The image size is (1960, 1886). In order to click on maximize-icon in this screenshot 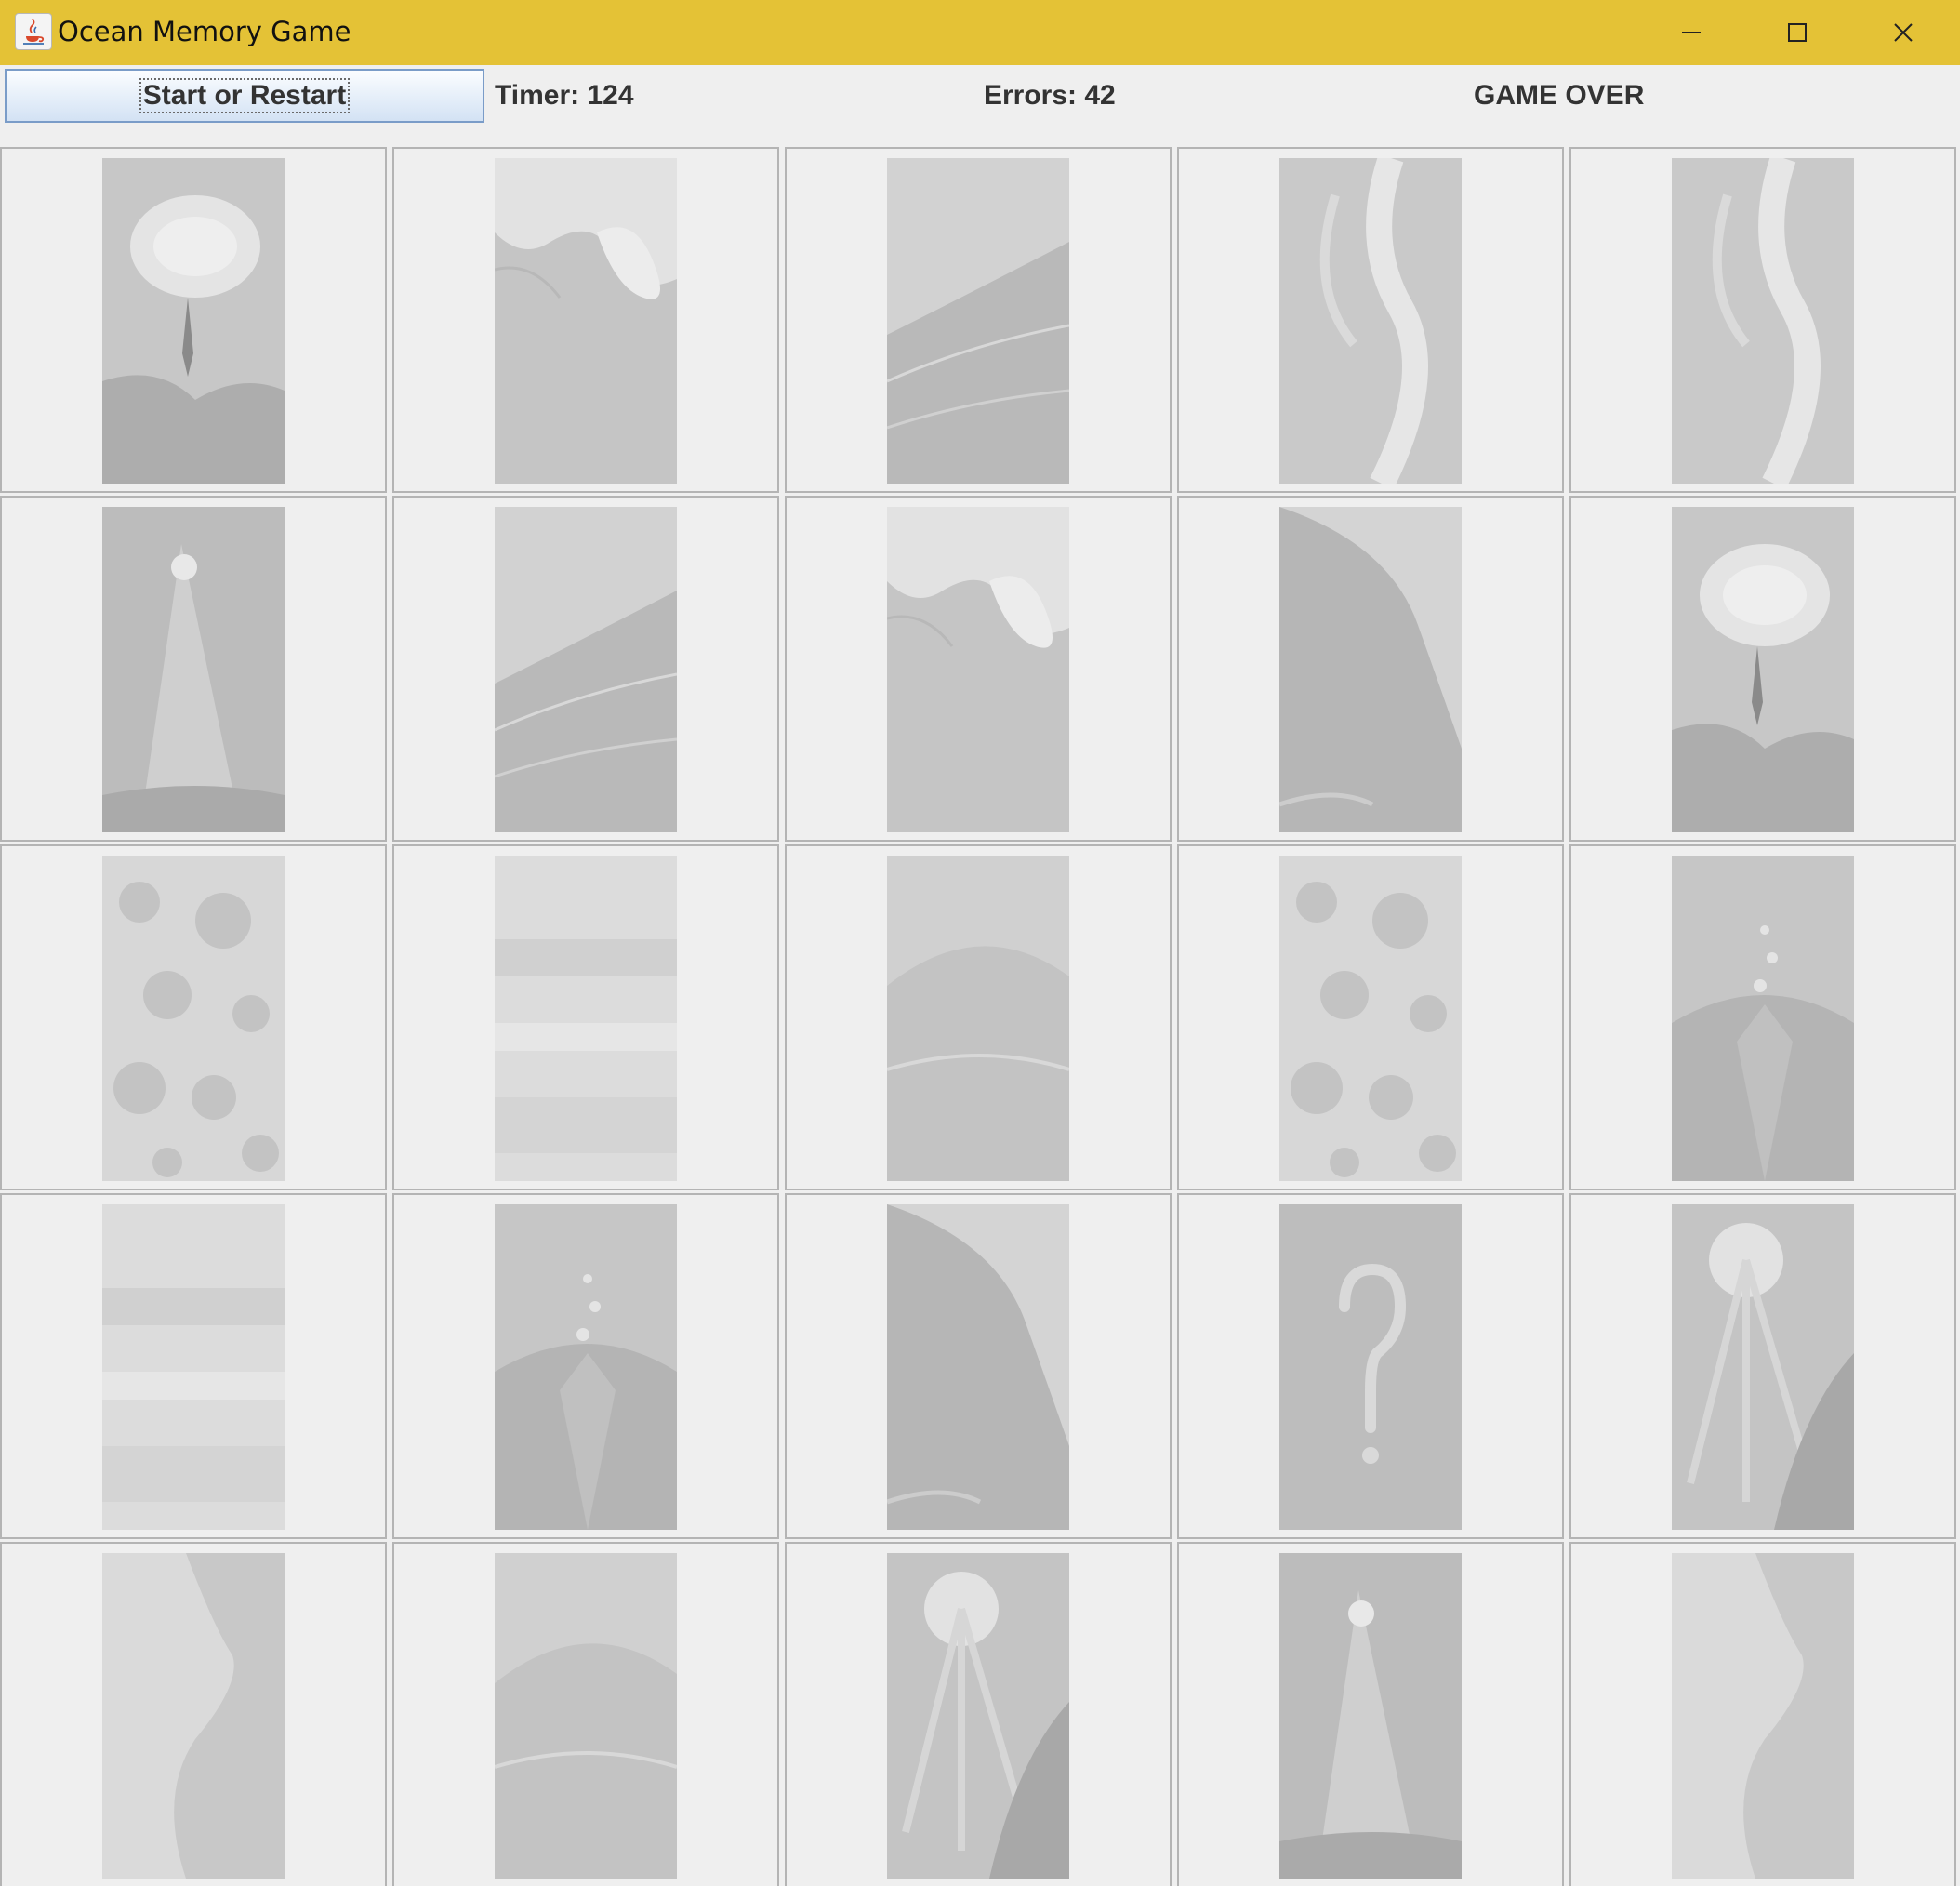, I will do `click(1797, 32)`.